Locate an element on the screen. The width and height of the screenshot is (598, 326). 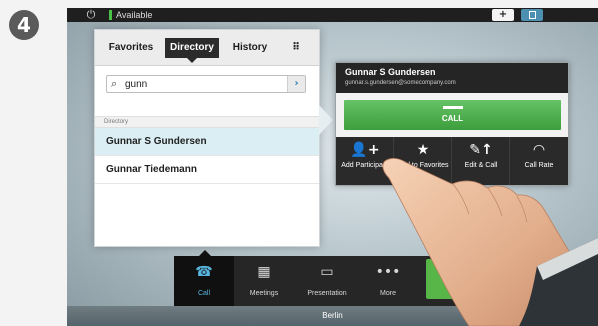
dock-more-button: ••• More is located at coordinates (388, 281).